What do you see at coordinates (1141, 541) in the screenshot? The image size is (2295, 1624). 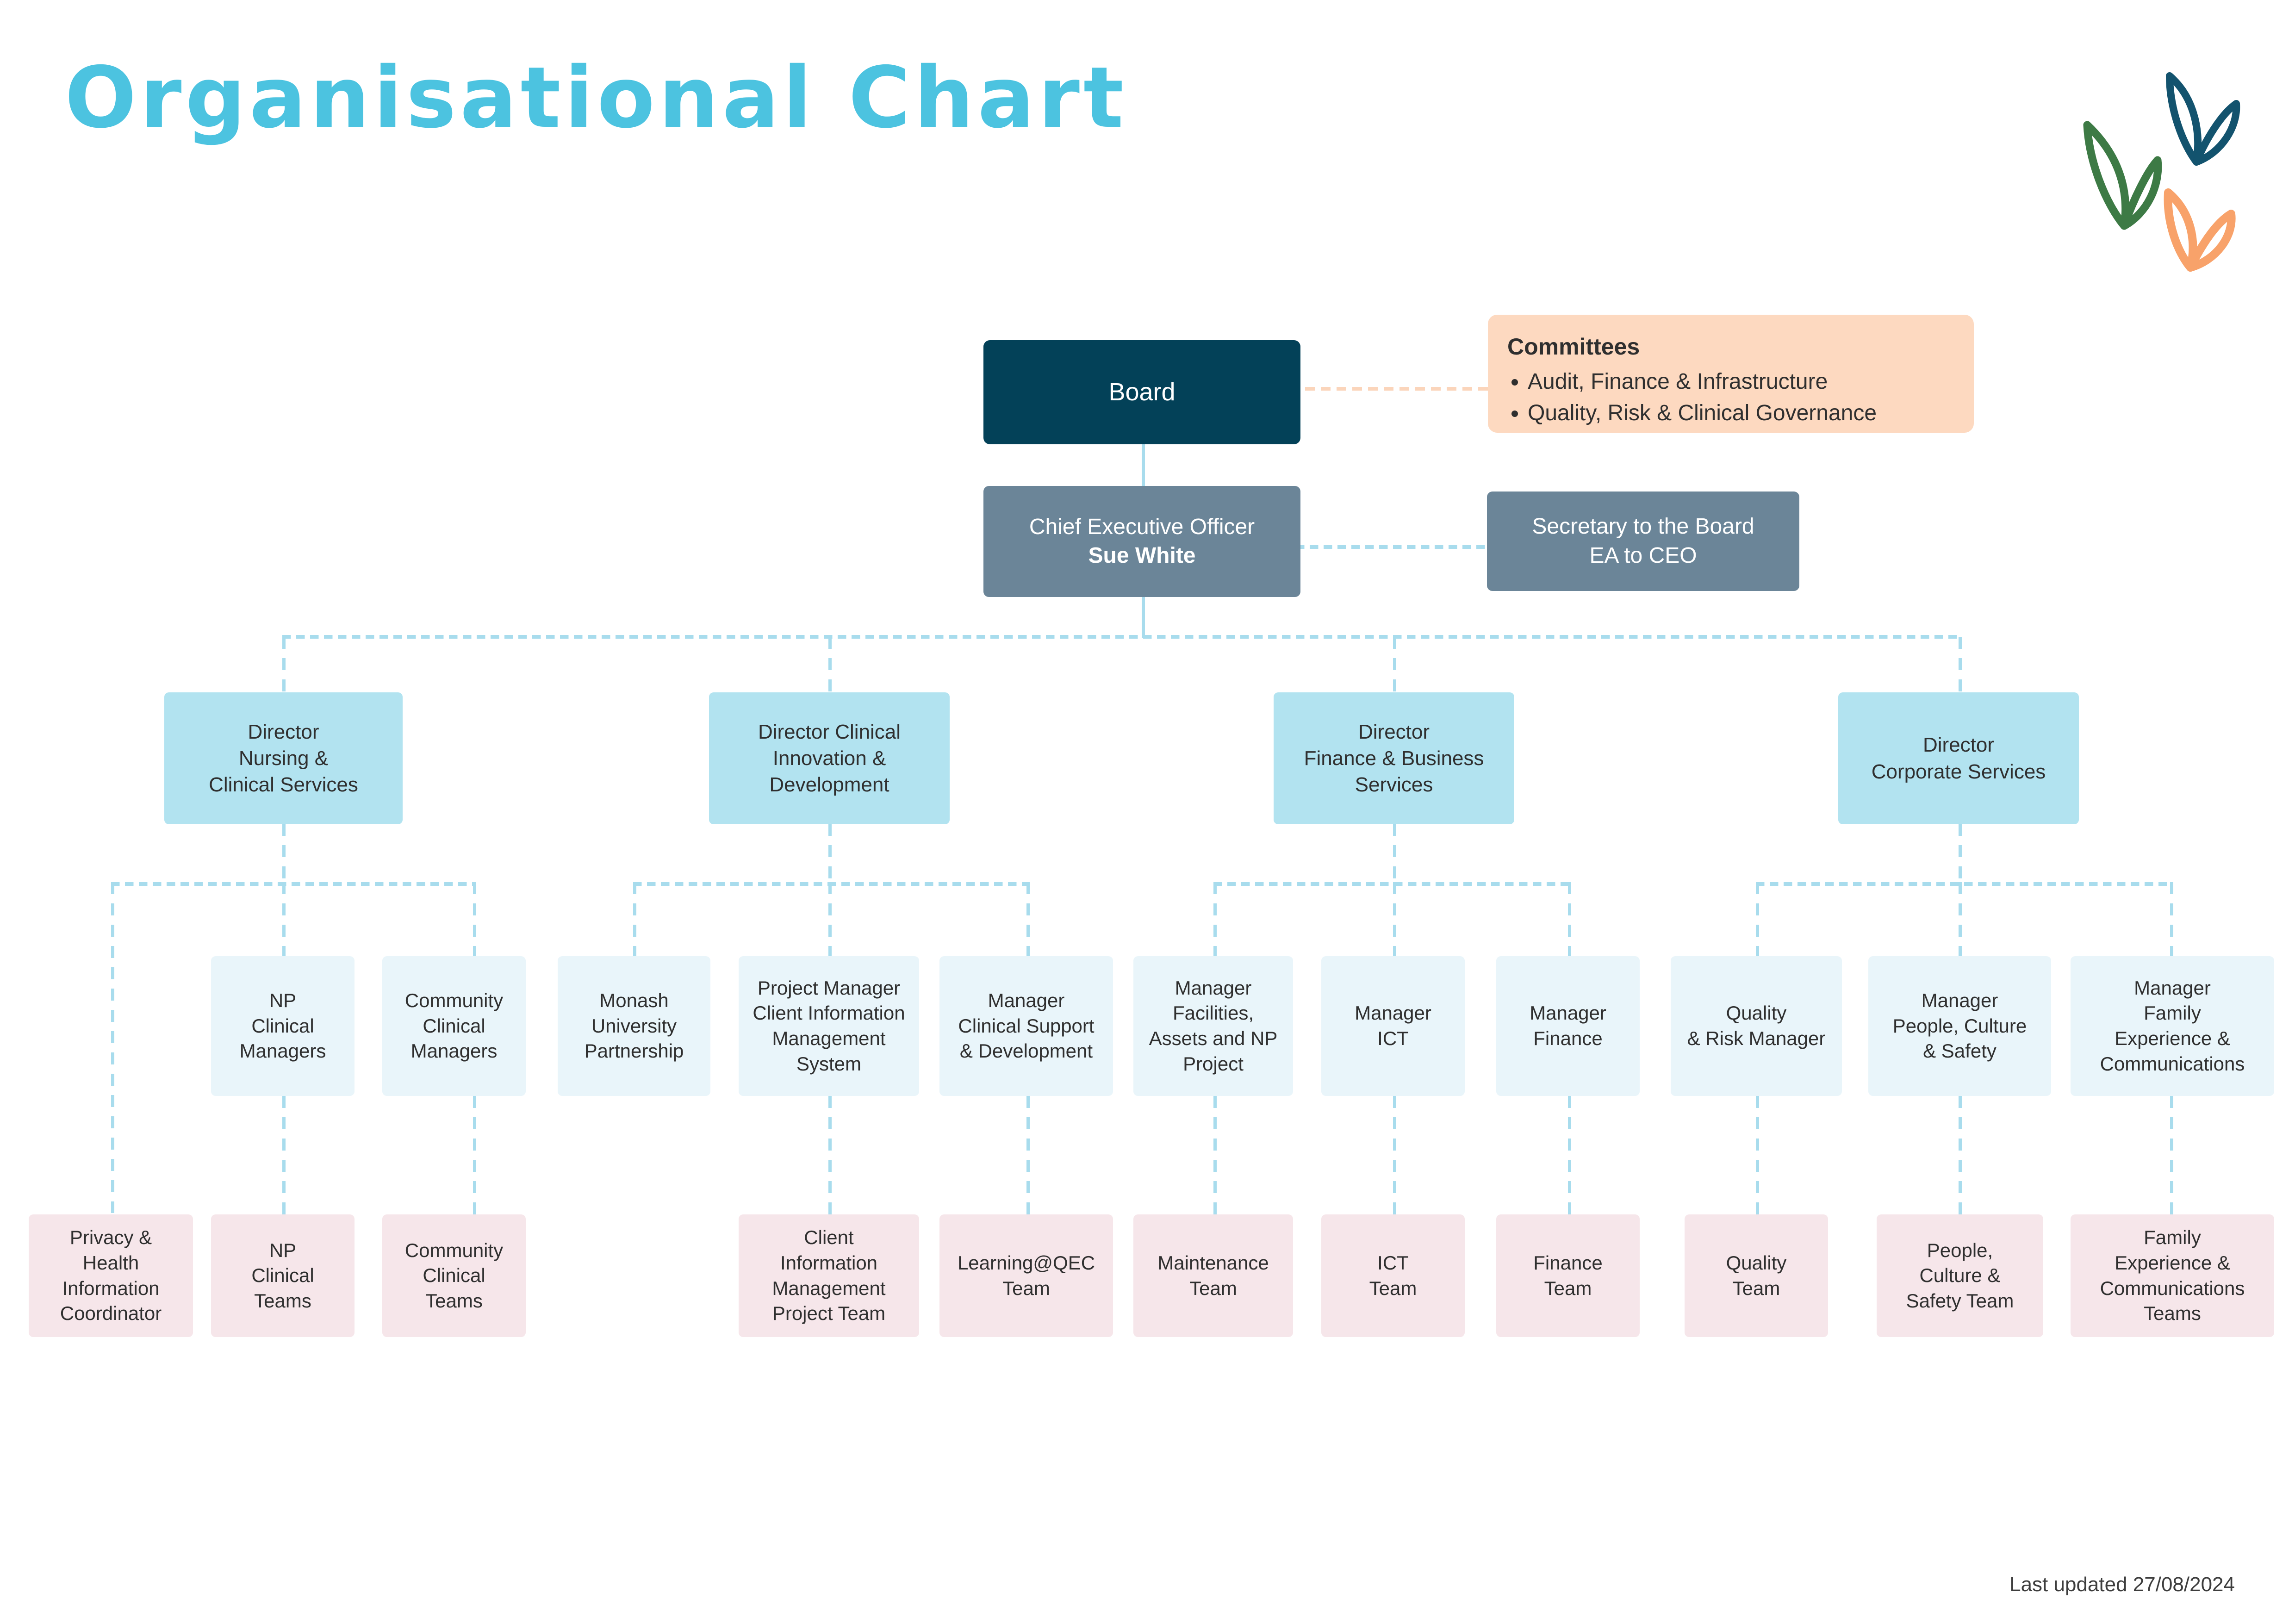 I see `box-chief-executive-officer: Chief Executive Officer Sue White` at bounding box center [1141, 541].